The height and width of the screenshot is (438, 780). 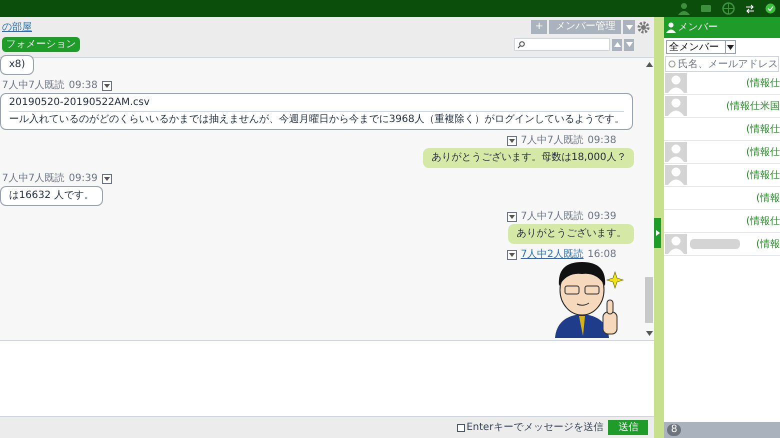 I want to click on scroll-up-icon, so click(x=649, y=64).